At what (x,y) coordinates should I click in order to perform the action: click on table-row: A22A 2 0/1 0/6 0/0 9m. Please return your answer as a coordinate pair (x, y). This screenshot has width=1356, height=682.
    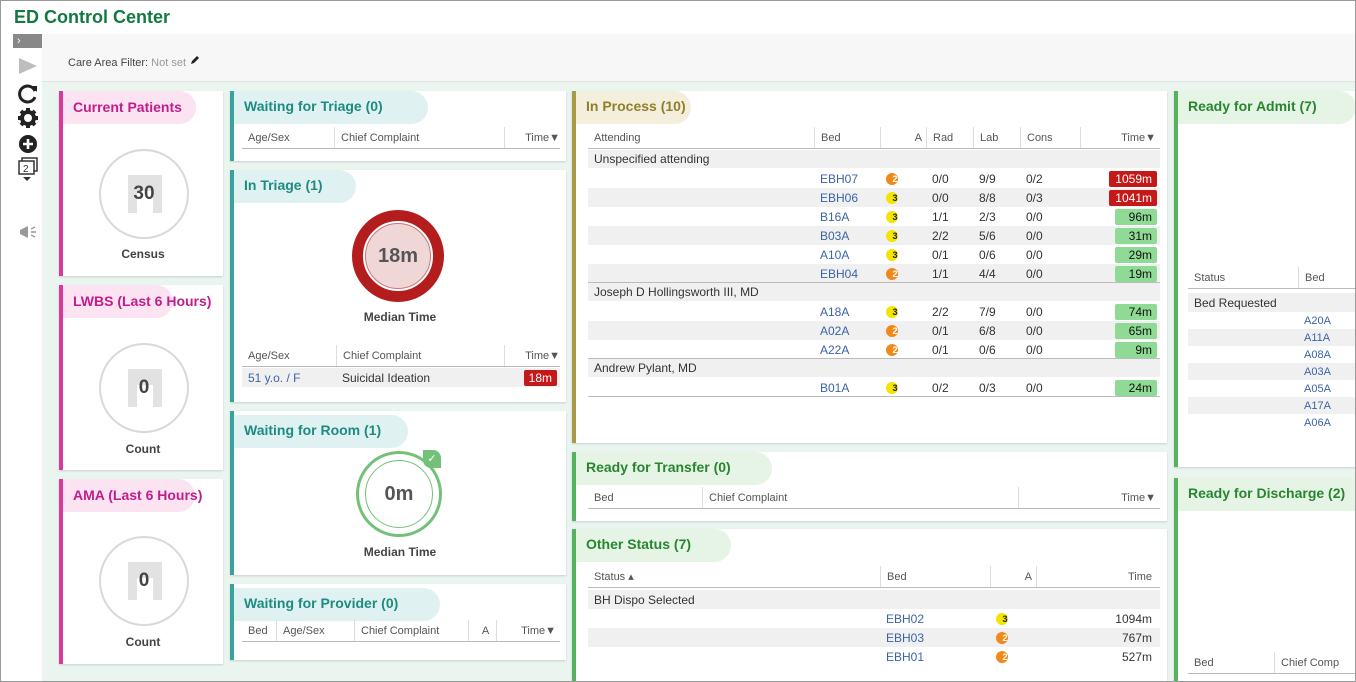
    Looking at the image, I should click on (874, 349).